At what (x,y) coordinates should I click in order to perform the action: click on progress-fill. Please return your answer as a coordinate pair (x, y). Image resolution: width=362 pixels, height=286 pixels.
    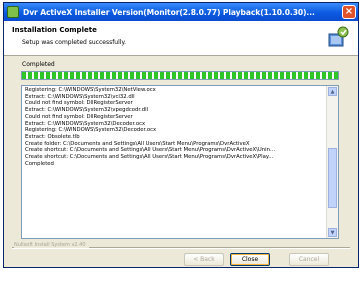
    Looking at the image, I should click on (180, 75).